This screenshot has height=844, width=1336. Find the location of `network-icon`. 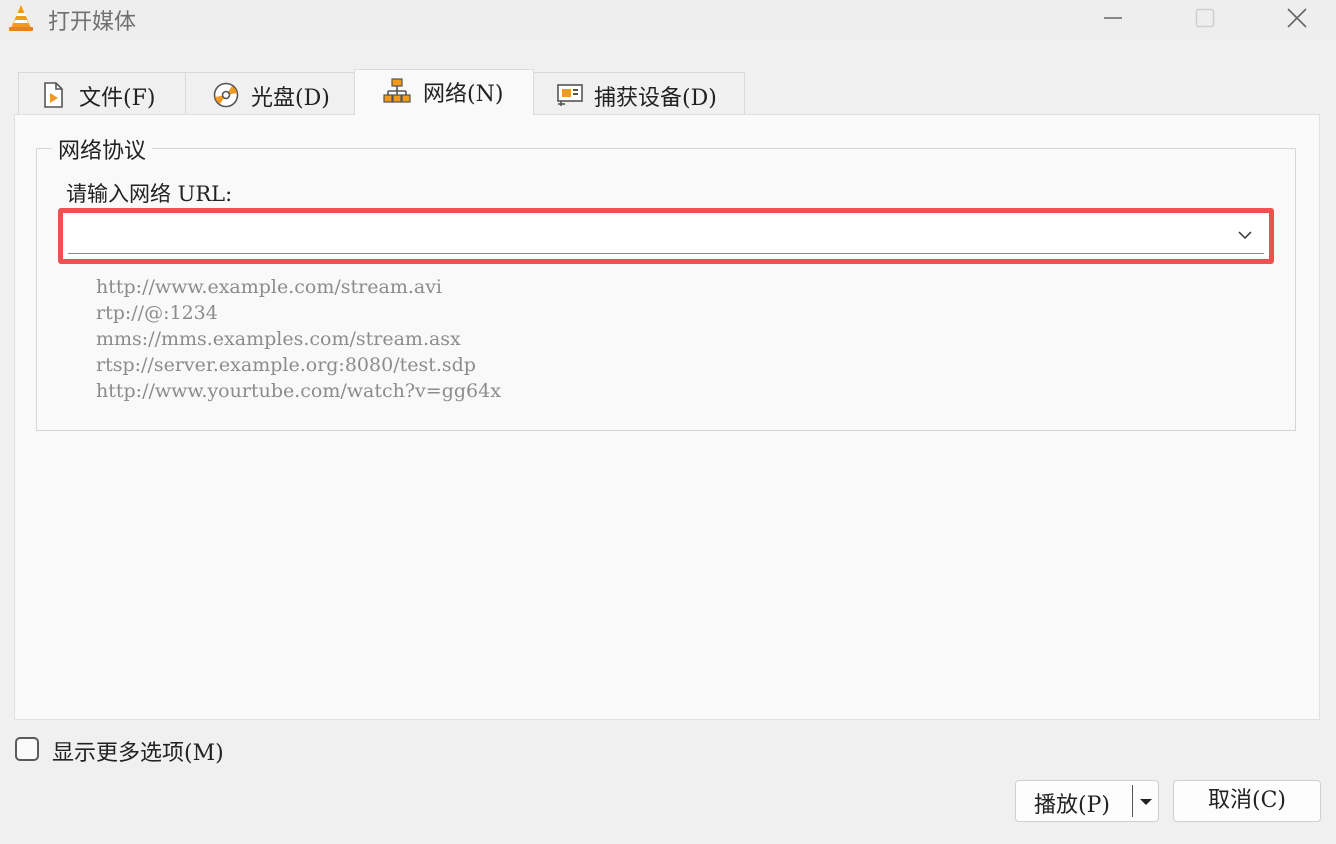

network-icon is located at coordinates (397, 90).